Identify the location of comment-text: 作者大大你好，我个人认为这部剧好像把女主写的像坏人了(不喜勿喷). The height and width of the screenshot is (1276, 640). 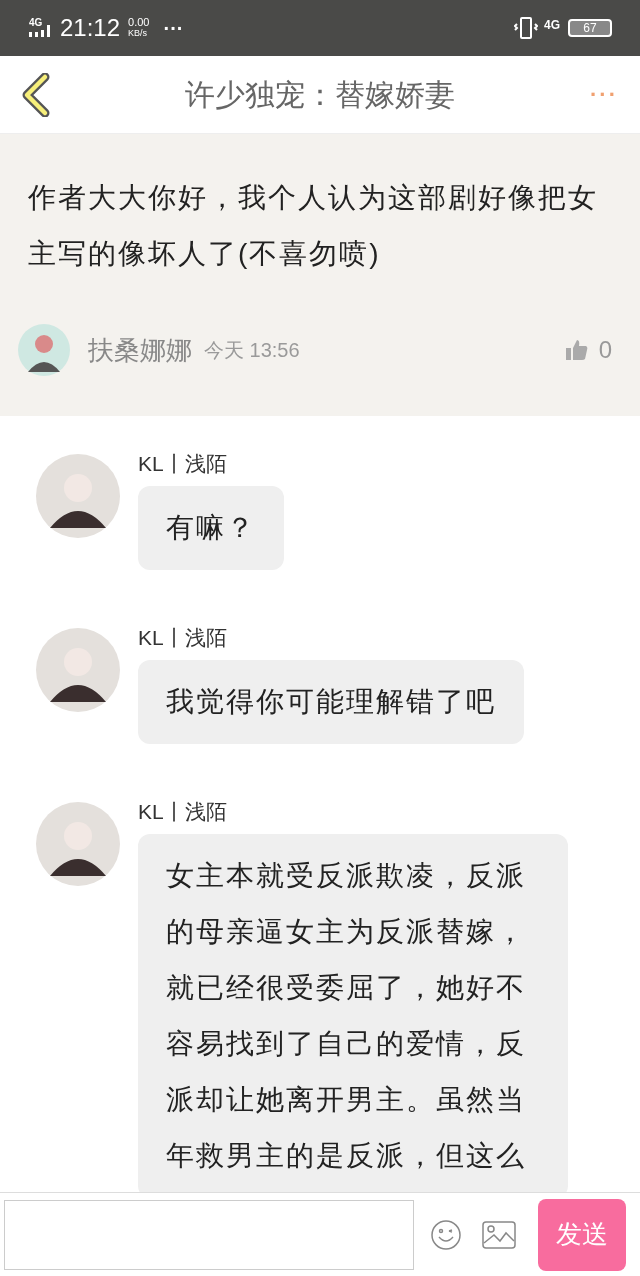
(313, 226).